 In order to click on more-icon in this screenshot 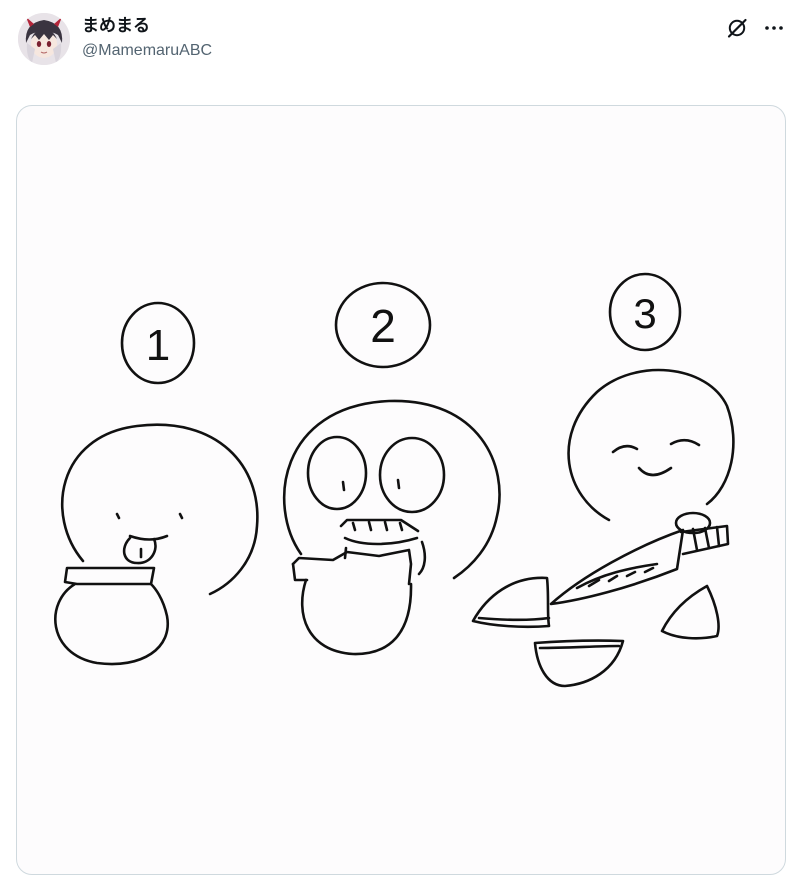, I will do `click(774, 28)`.